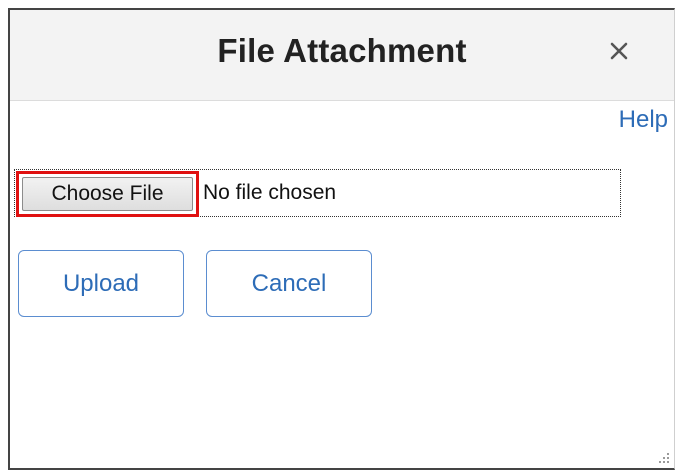 This screenshot has height=474, width=679. What do you see at coordinates (289, 283) in the screenshot?
I see `cancel-button: Cancel` at bounding box center [289, 283].